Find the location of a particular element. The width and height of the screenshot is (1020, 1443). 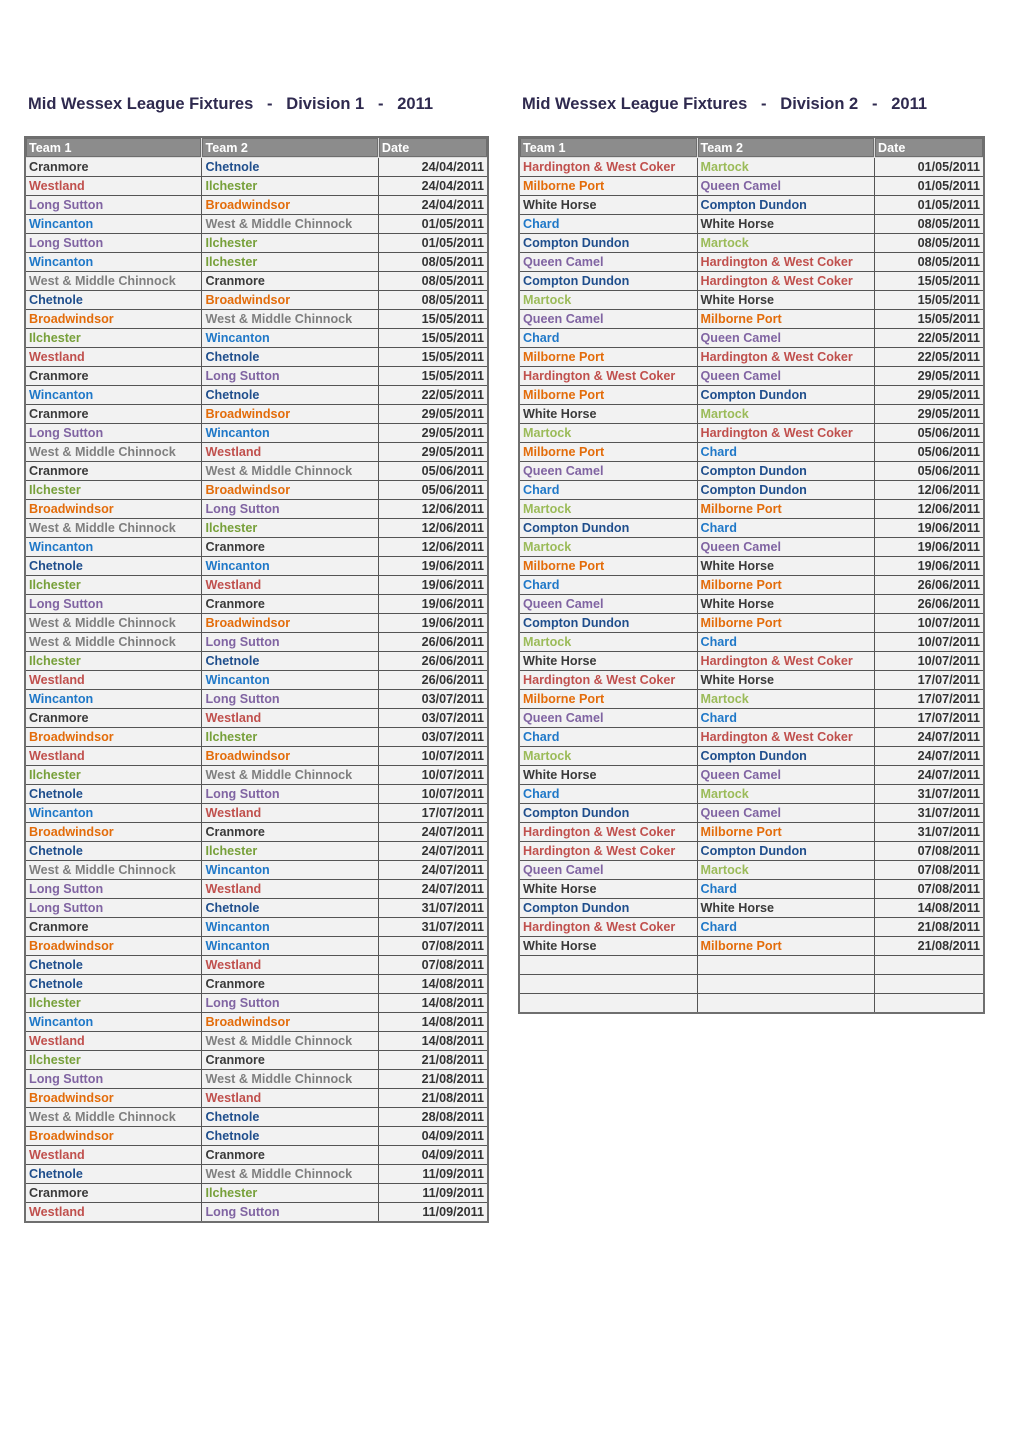

fixture-row: West & Middle Chinnock Cranmore 08/05/2011 is located at coordinates (256, 281).